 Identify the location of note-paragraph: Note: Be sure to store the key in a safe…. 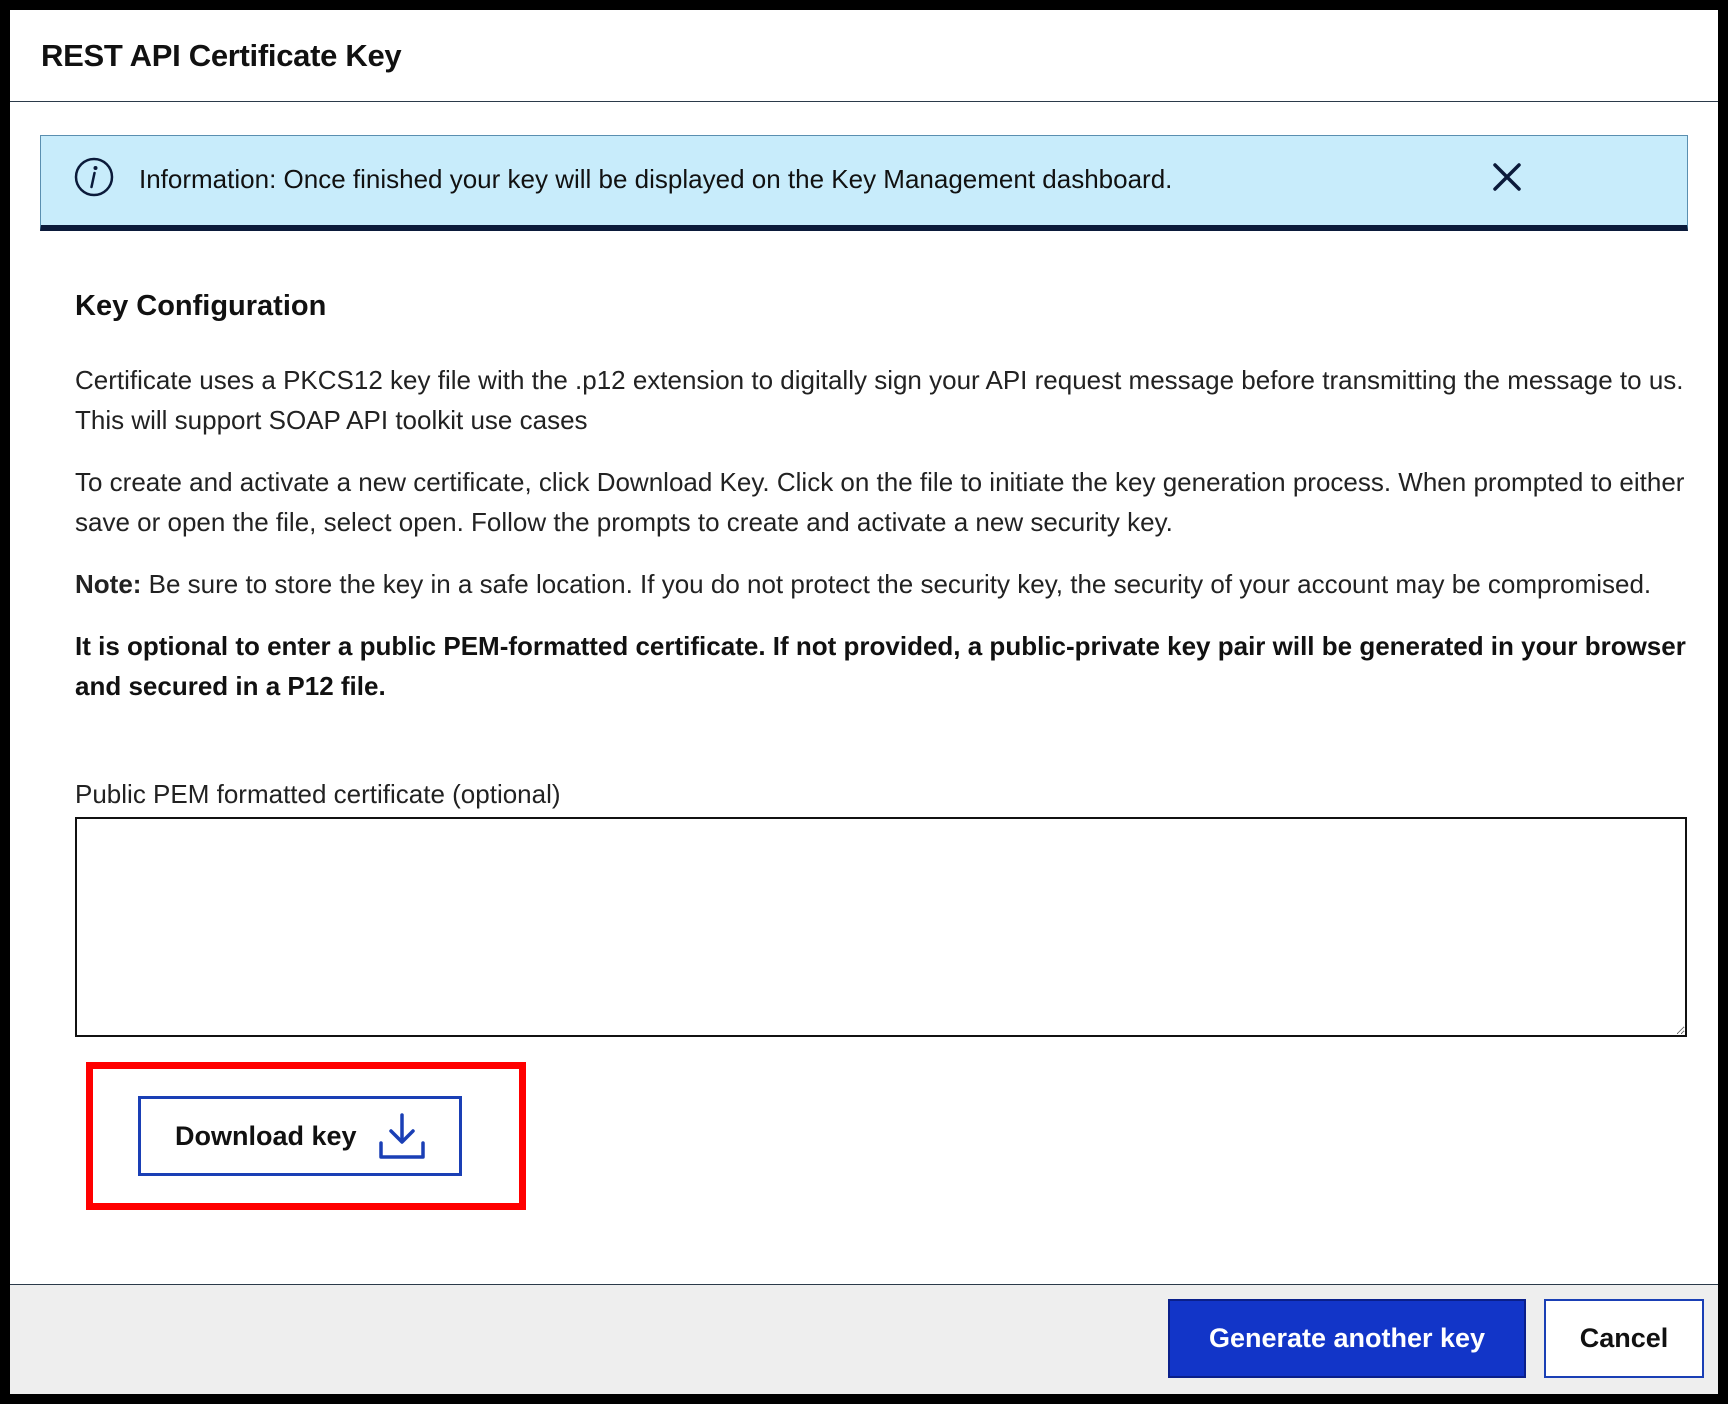
(885, 584).